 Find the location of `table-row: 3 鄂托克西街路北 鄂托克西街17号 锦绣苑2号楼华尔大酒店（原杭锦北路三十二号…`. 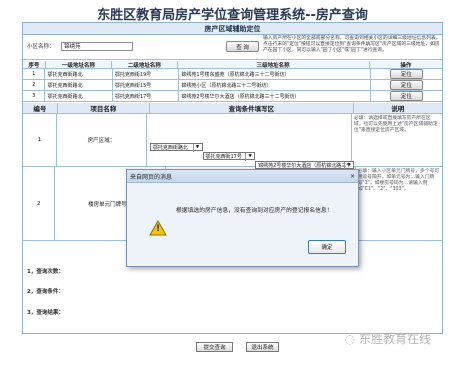

table-row: 3 鄂托克西街路北 鄂托克西街17号 锦绣苑2号楼华尔大酒店（原杭锦北路三十二号… is located at coordinates (232, 96).